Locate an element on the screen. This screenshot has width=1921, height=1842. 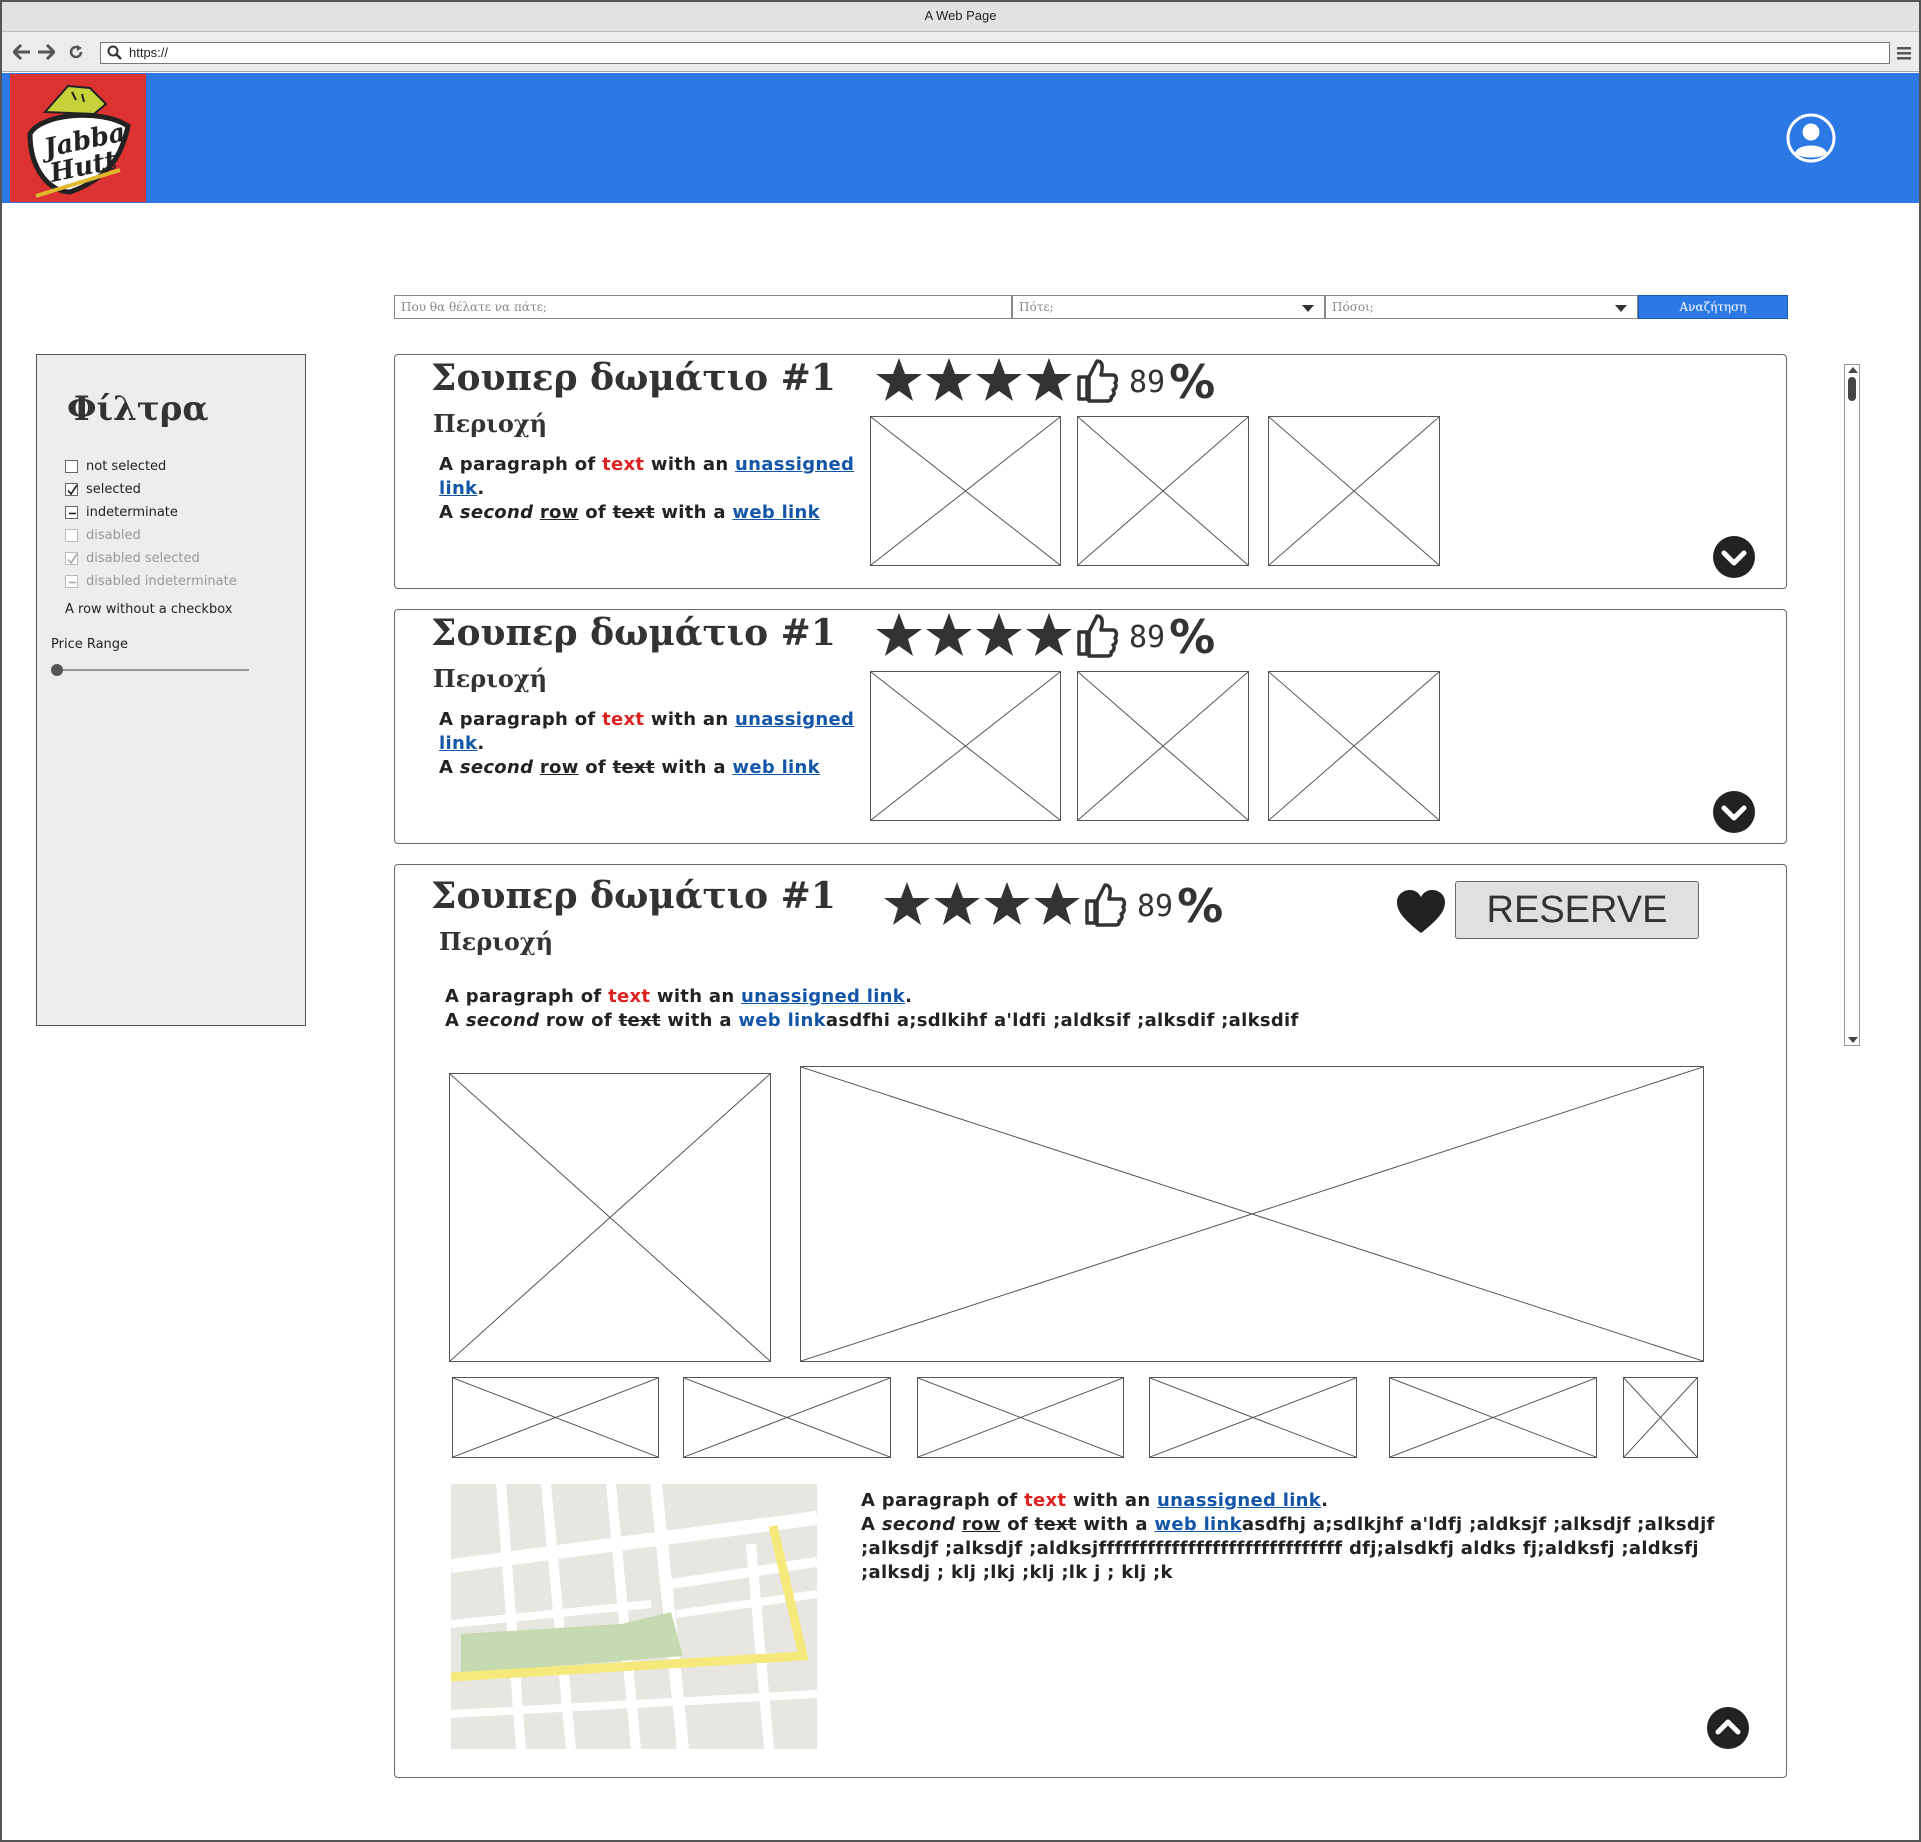
photo-wide is located at coordinates (1252, 1214).